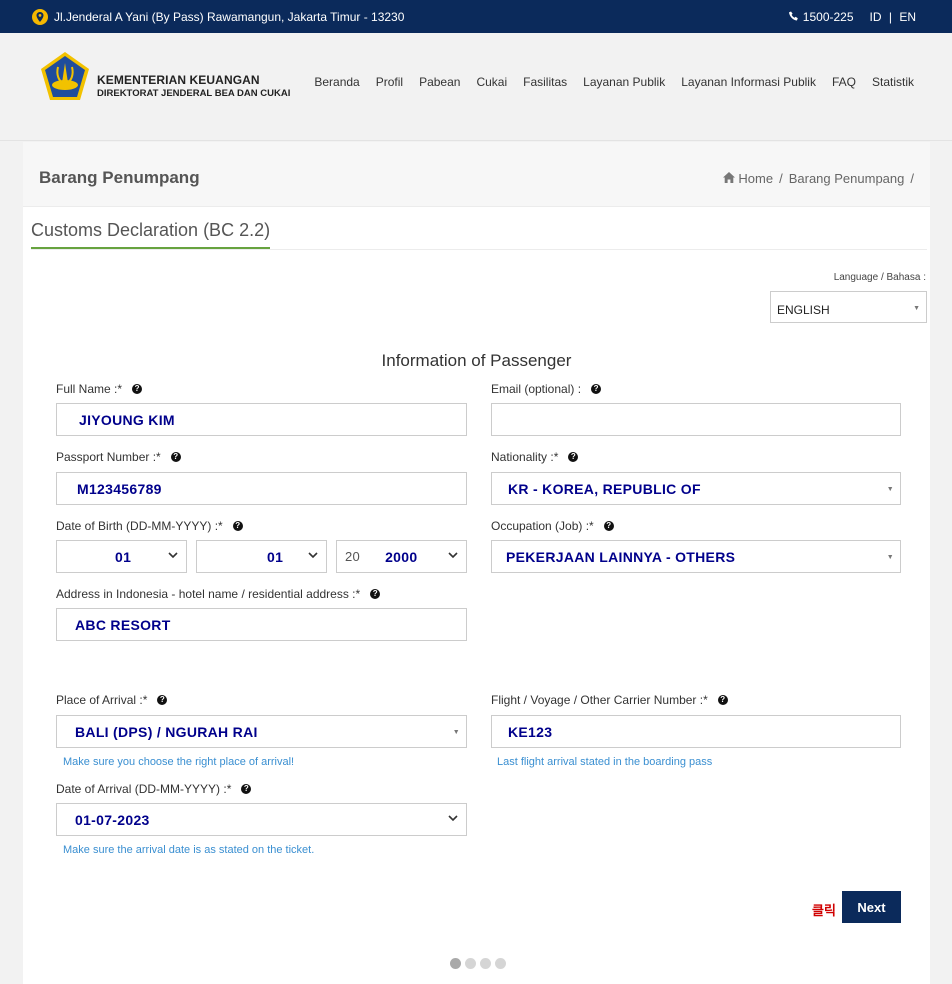 This screenshot has height=984, width=952. I want to click on email-label: Email (optional) : ?, so click(546, 389).